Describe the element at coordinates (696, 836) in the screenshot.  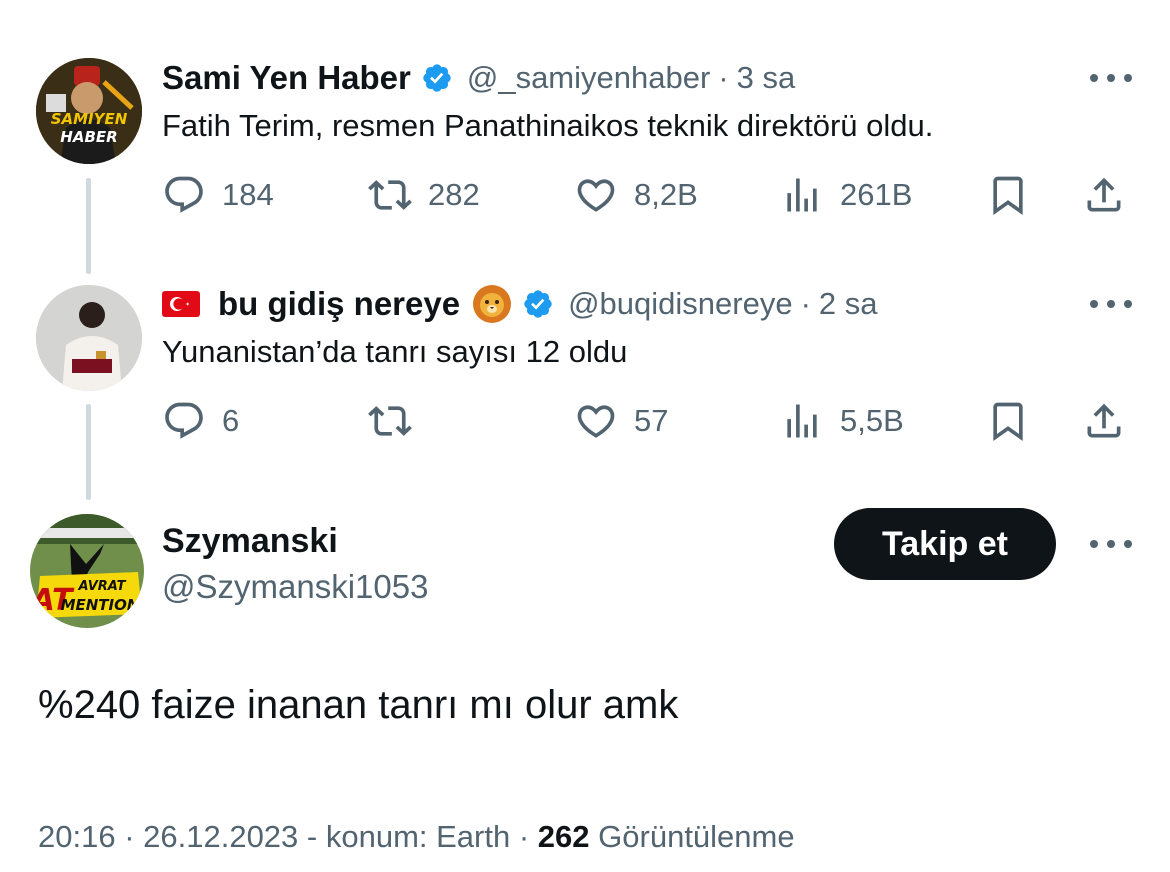
I see `view-label: Görüntülenme` at that location.